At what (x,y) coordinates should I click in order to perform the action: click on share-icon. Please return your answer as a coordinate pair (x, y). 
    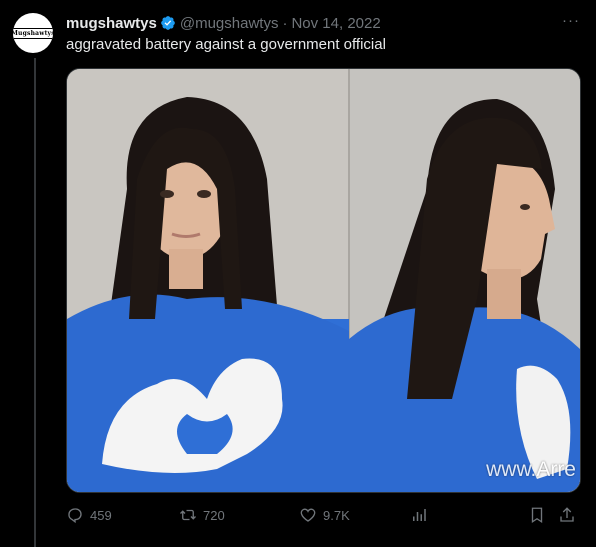
    Looking at the image, I should click on (567, 514).